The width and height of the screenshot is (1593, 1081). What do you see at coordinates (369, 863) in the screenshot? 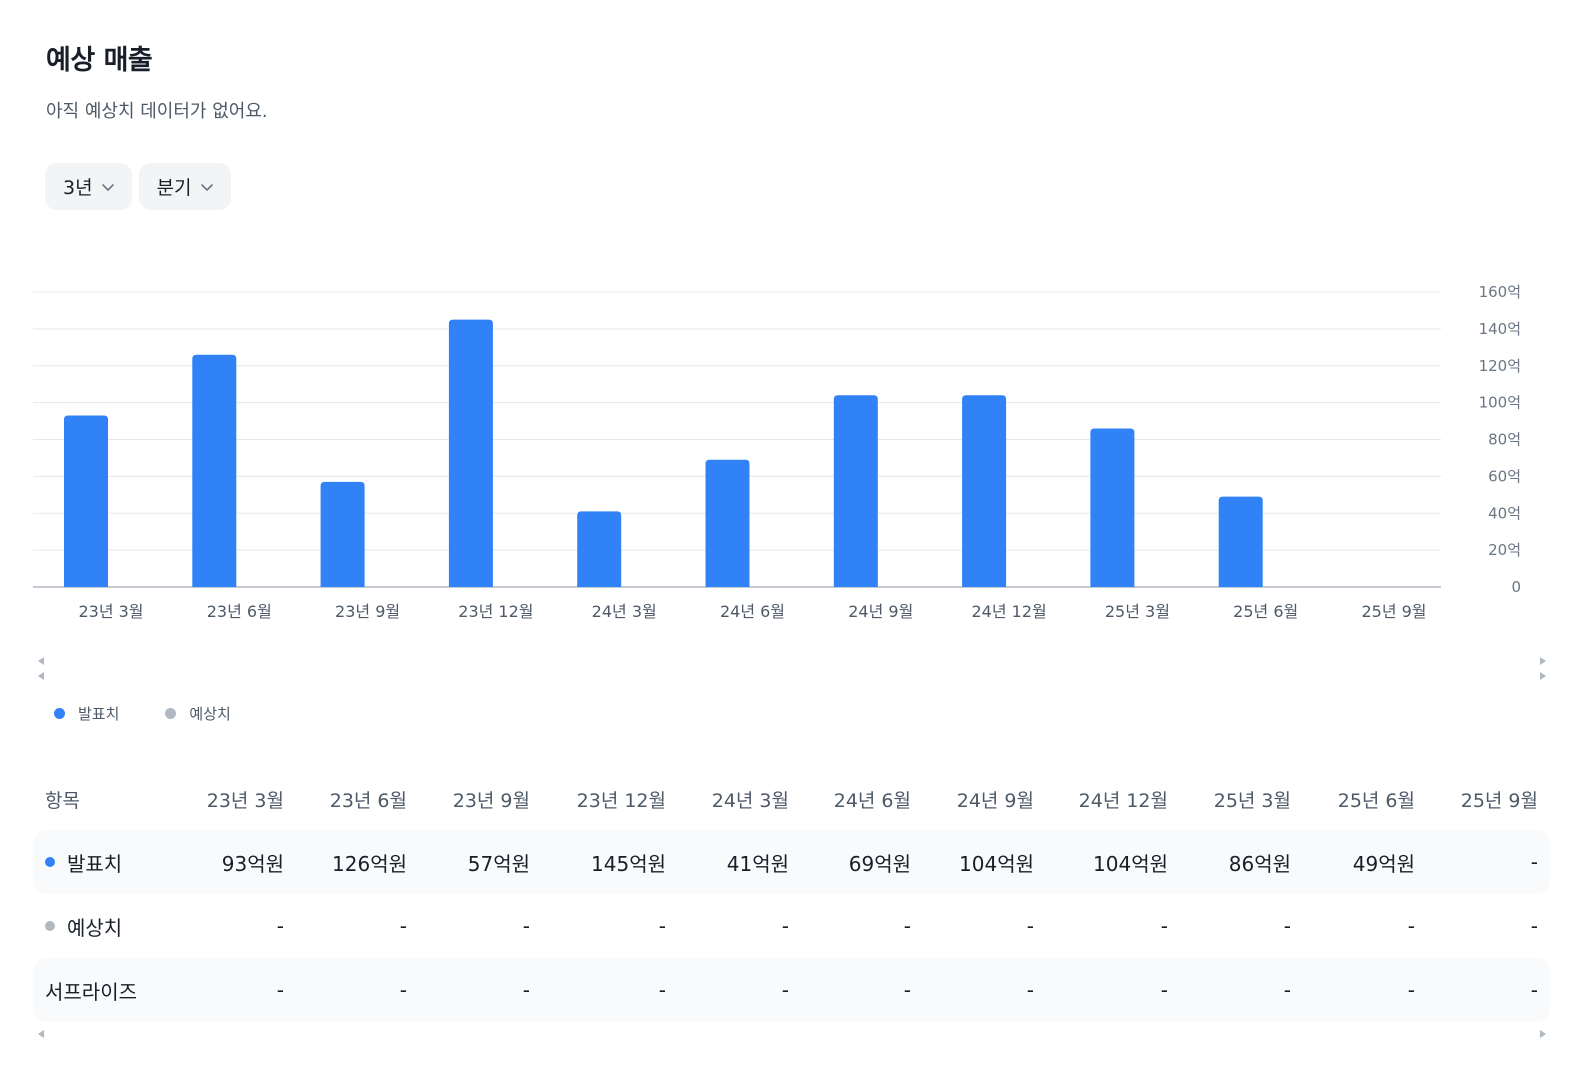
I see `table-cell: 126억원` at bounding box center [369, 863].